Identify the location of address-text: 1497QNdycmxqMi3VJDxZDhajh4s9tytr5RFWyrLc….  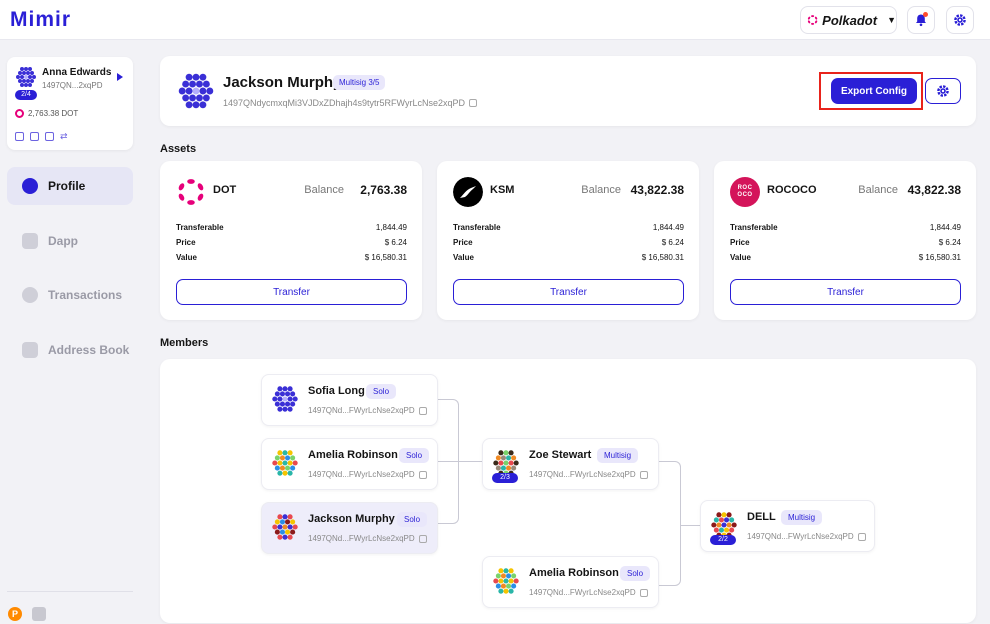
(344, 103).